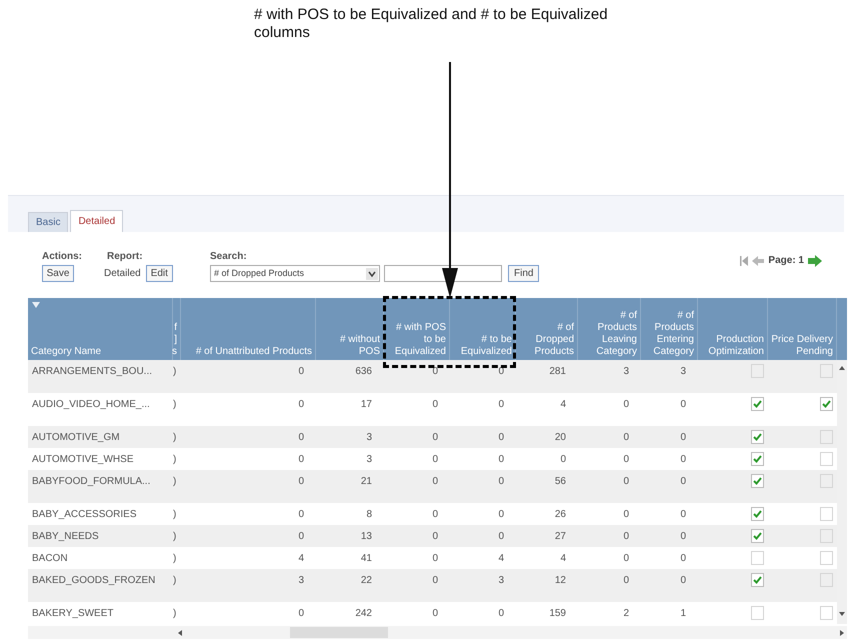  Describe the element at coordinates (295, 273) in the screenshot. I see `search-select: # of Dropped Products` at that location.